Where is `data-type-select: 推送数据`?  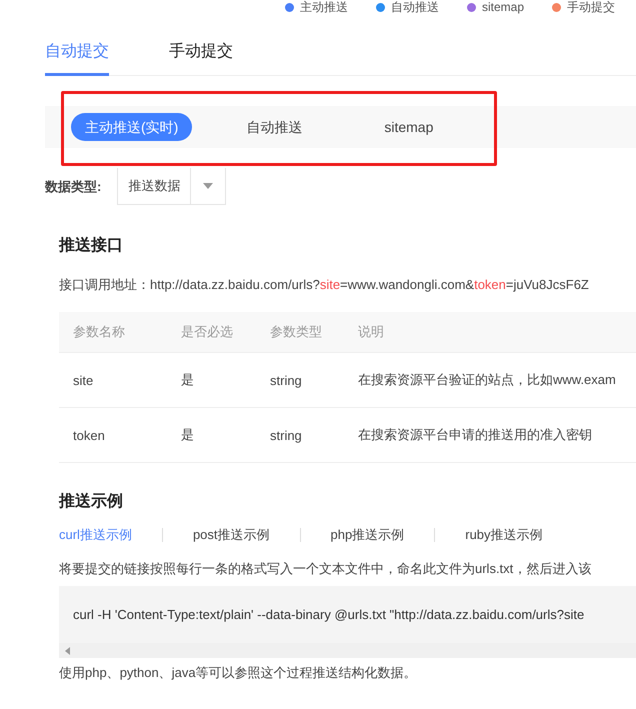 data-type-select: 推送数据 is located at coordinates (171, 186).